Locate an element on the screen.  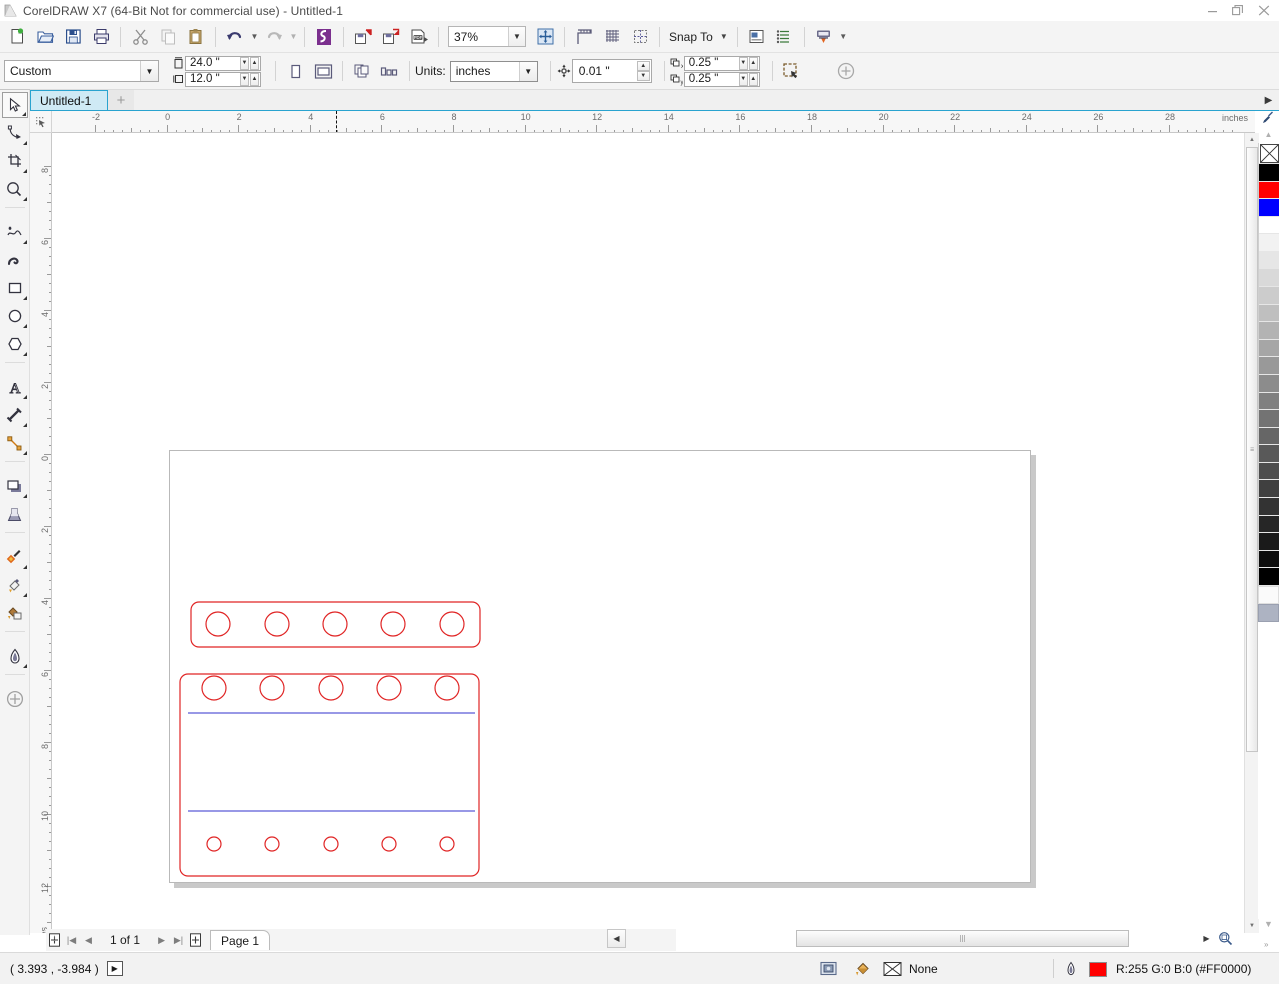
export-button is located at coordinates (391, 37).